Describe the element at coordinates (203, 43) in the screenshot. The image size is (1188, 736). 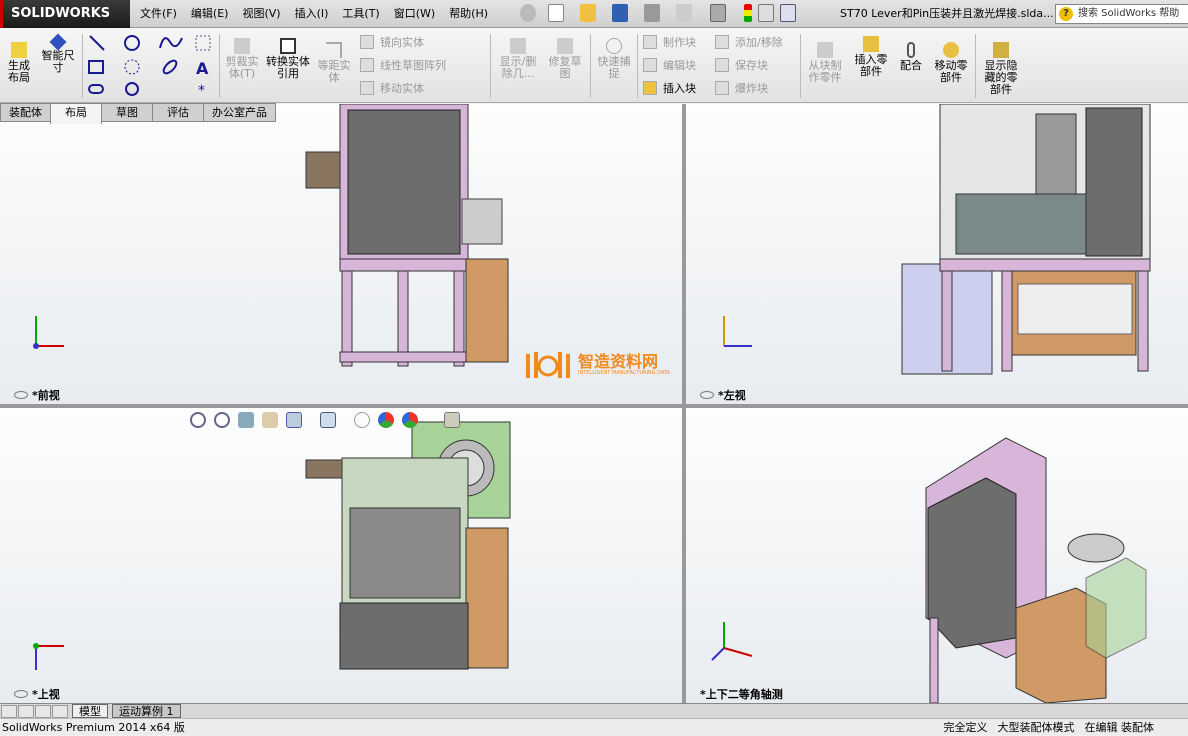
I see `construction-icon` at that location.